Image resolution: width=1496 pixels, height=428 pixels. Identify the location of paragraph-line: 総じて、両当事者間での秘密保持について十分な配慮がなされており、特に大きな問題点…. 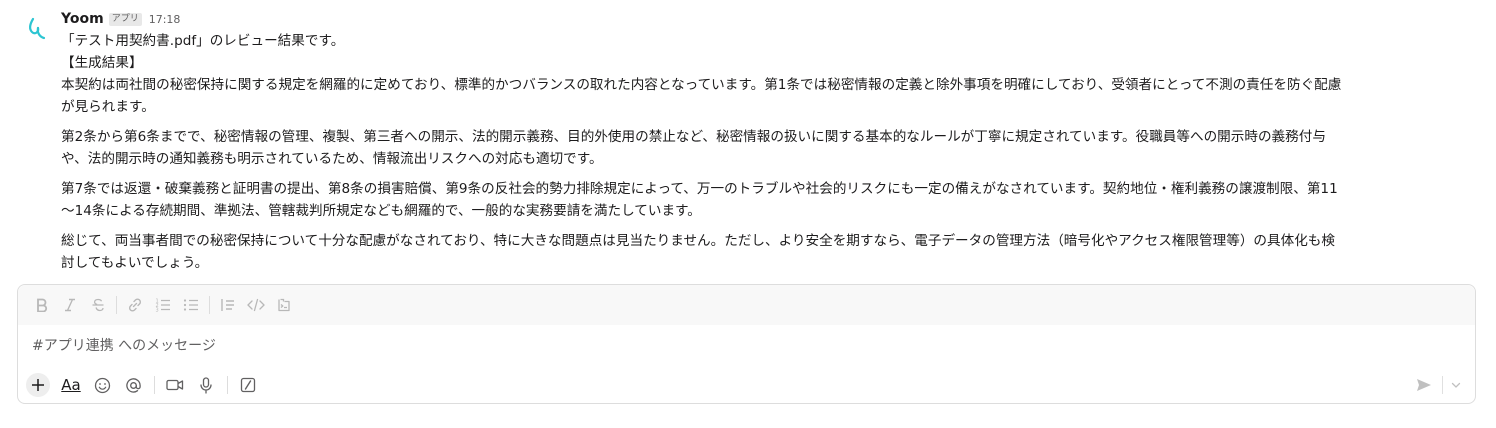
(698, 241).